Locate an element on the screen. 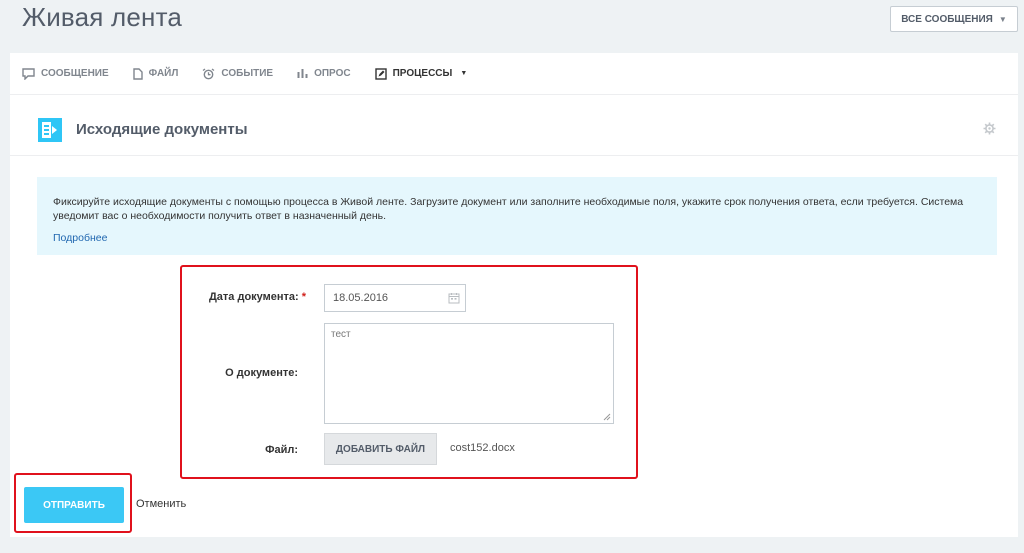 This screenshot has height=553, width=1024. message-icon is located at coordinates (28, 73).